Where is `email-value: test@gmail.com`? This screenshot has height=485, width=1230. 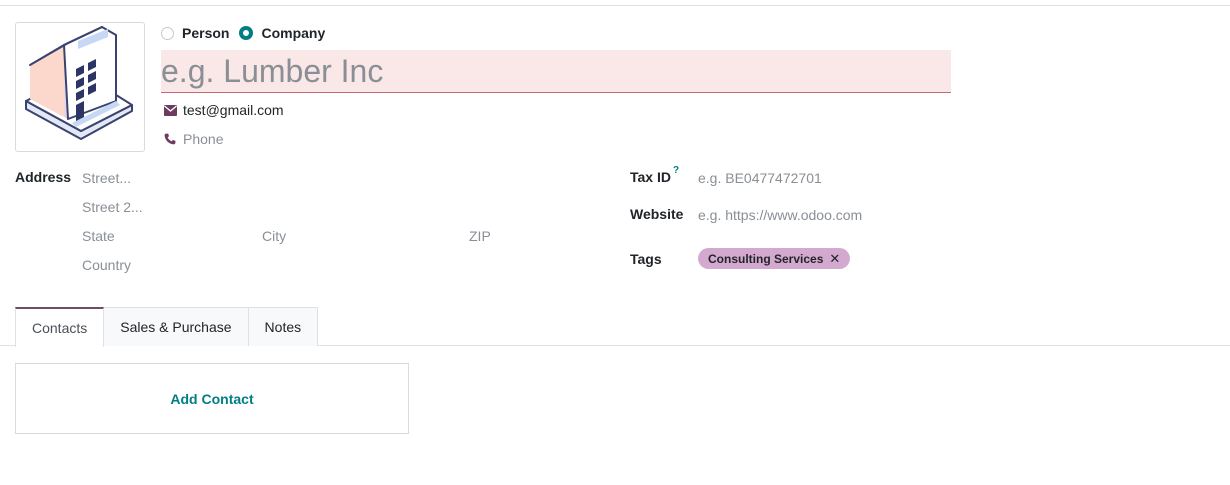 email-value: test@gmail.com is located at coordinates (233, 110).